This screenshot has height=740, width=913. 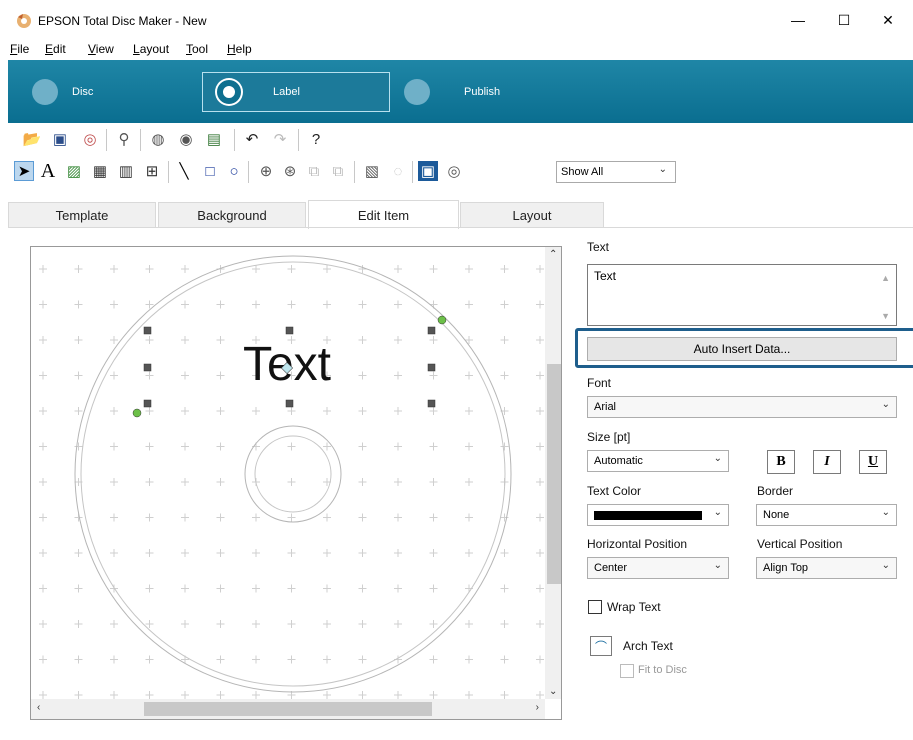 I want to click on ellipse-tool-icon: ○, so click(x=234, y=171).